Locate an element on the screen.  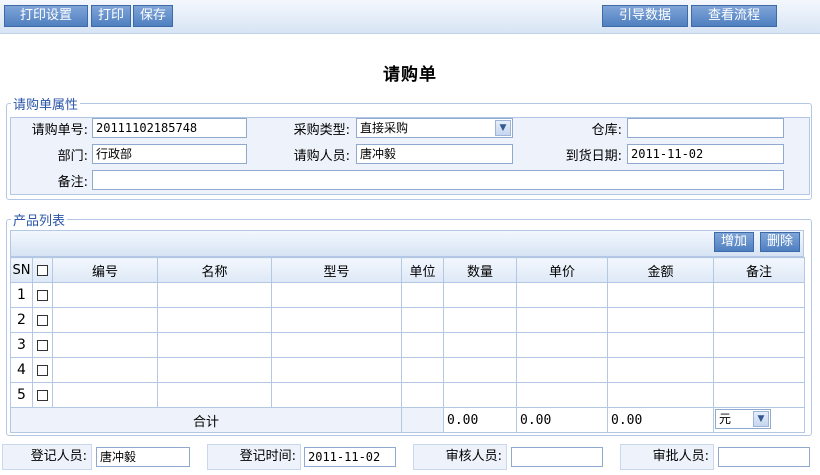
import-data-button: 引导数据 is located at coordinates (645, 16).